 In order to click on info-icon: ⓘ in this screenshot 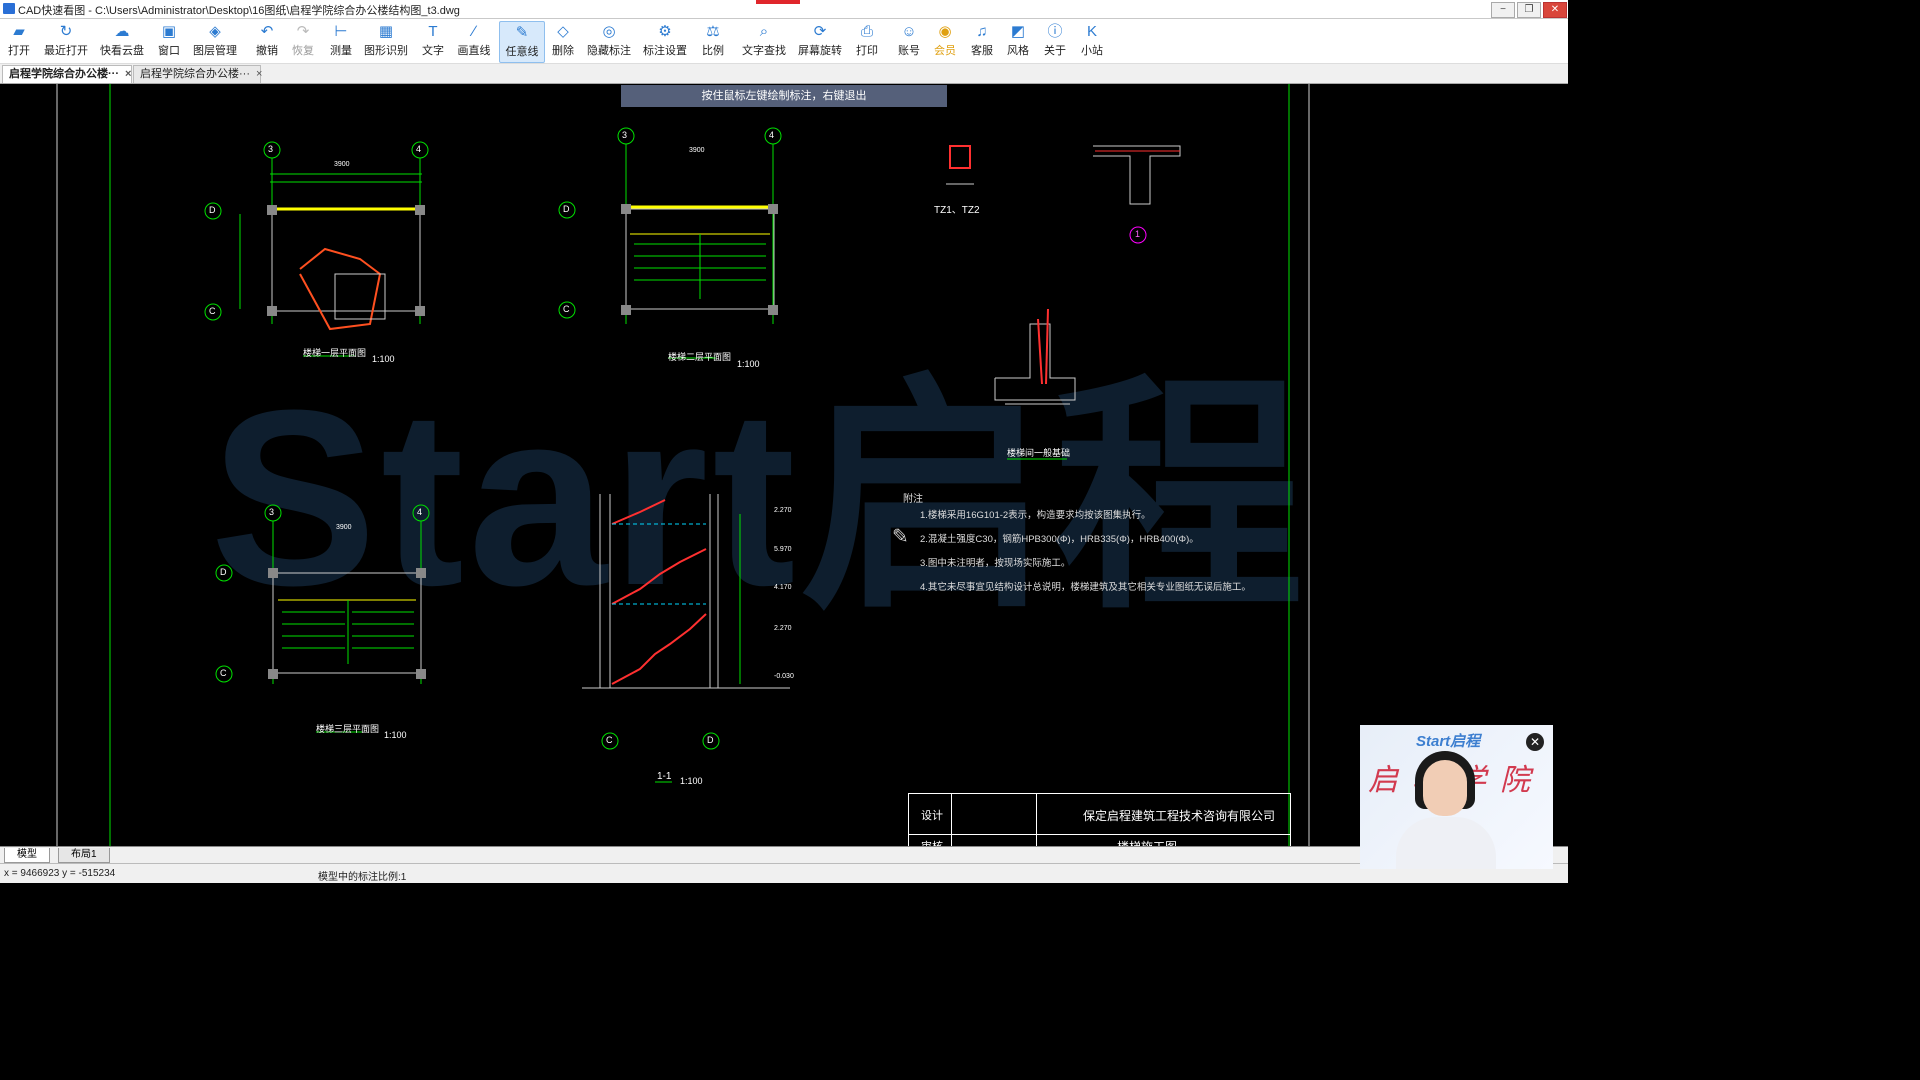, I will do `click(1055, 31)`.